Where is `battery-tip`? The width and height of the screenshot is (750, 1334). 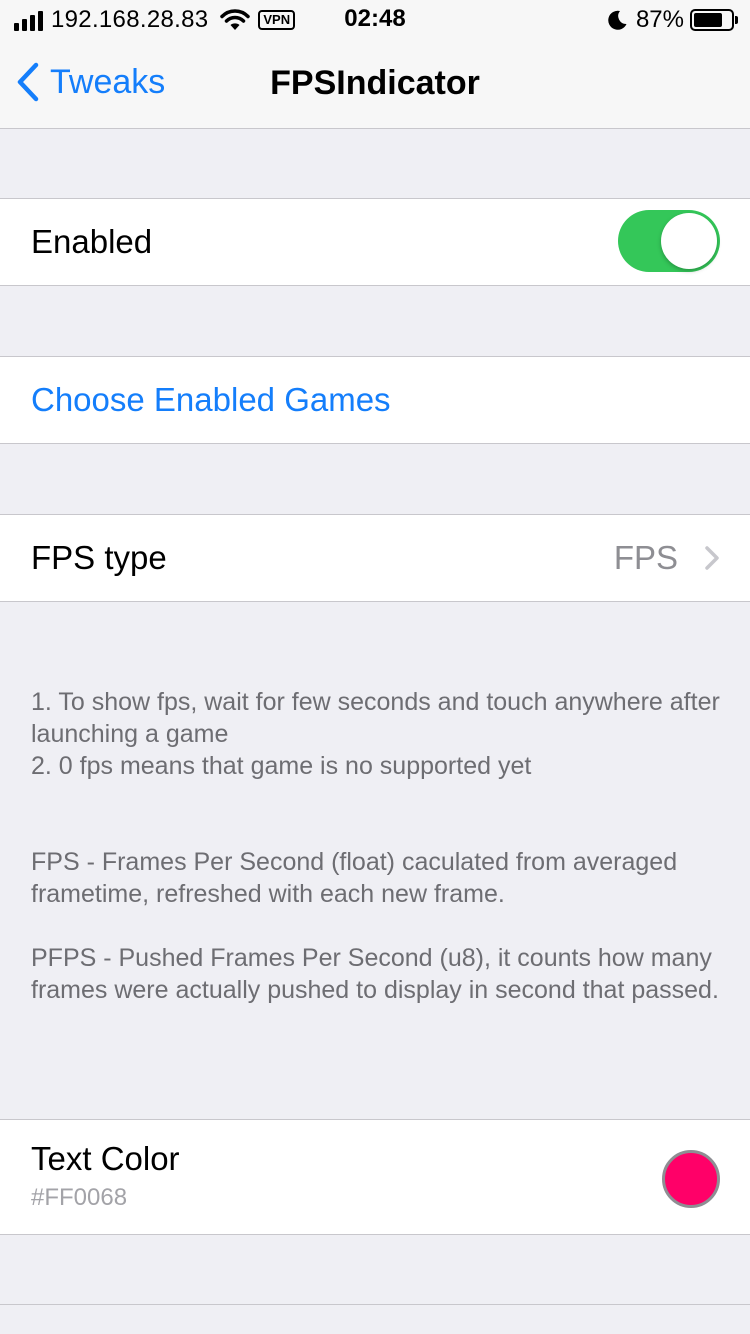
battery-tip is located at coordinates (736, 20).